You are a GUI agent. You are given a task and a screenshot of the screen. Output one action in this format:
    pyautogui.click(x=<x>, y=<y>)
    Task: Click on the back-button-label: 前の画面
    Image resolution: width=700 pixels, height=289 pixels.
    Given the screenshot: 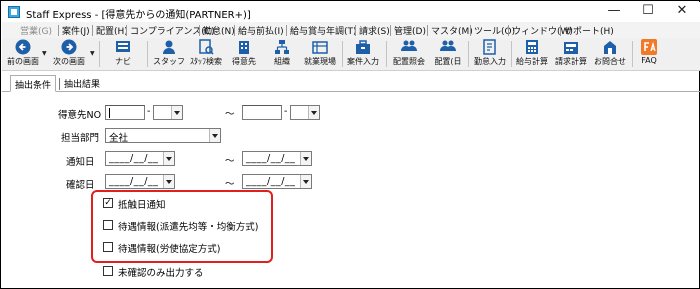 What is the action you would take?
    pyautogui.click(x=23, y=61)
    